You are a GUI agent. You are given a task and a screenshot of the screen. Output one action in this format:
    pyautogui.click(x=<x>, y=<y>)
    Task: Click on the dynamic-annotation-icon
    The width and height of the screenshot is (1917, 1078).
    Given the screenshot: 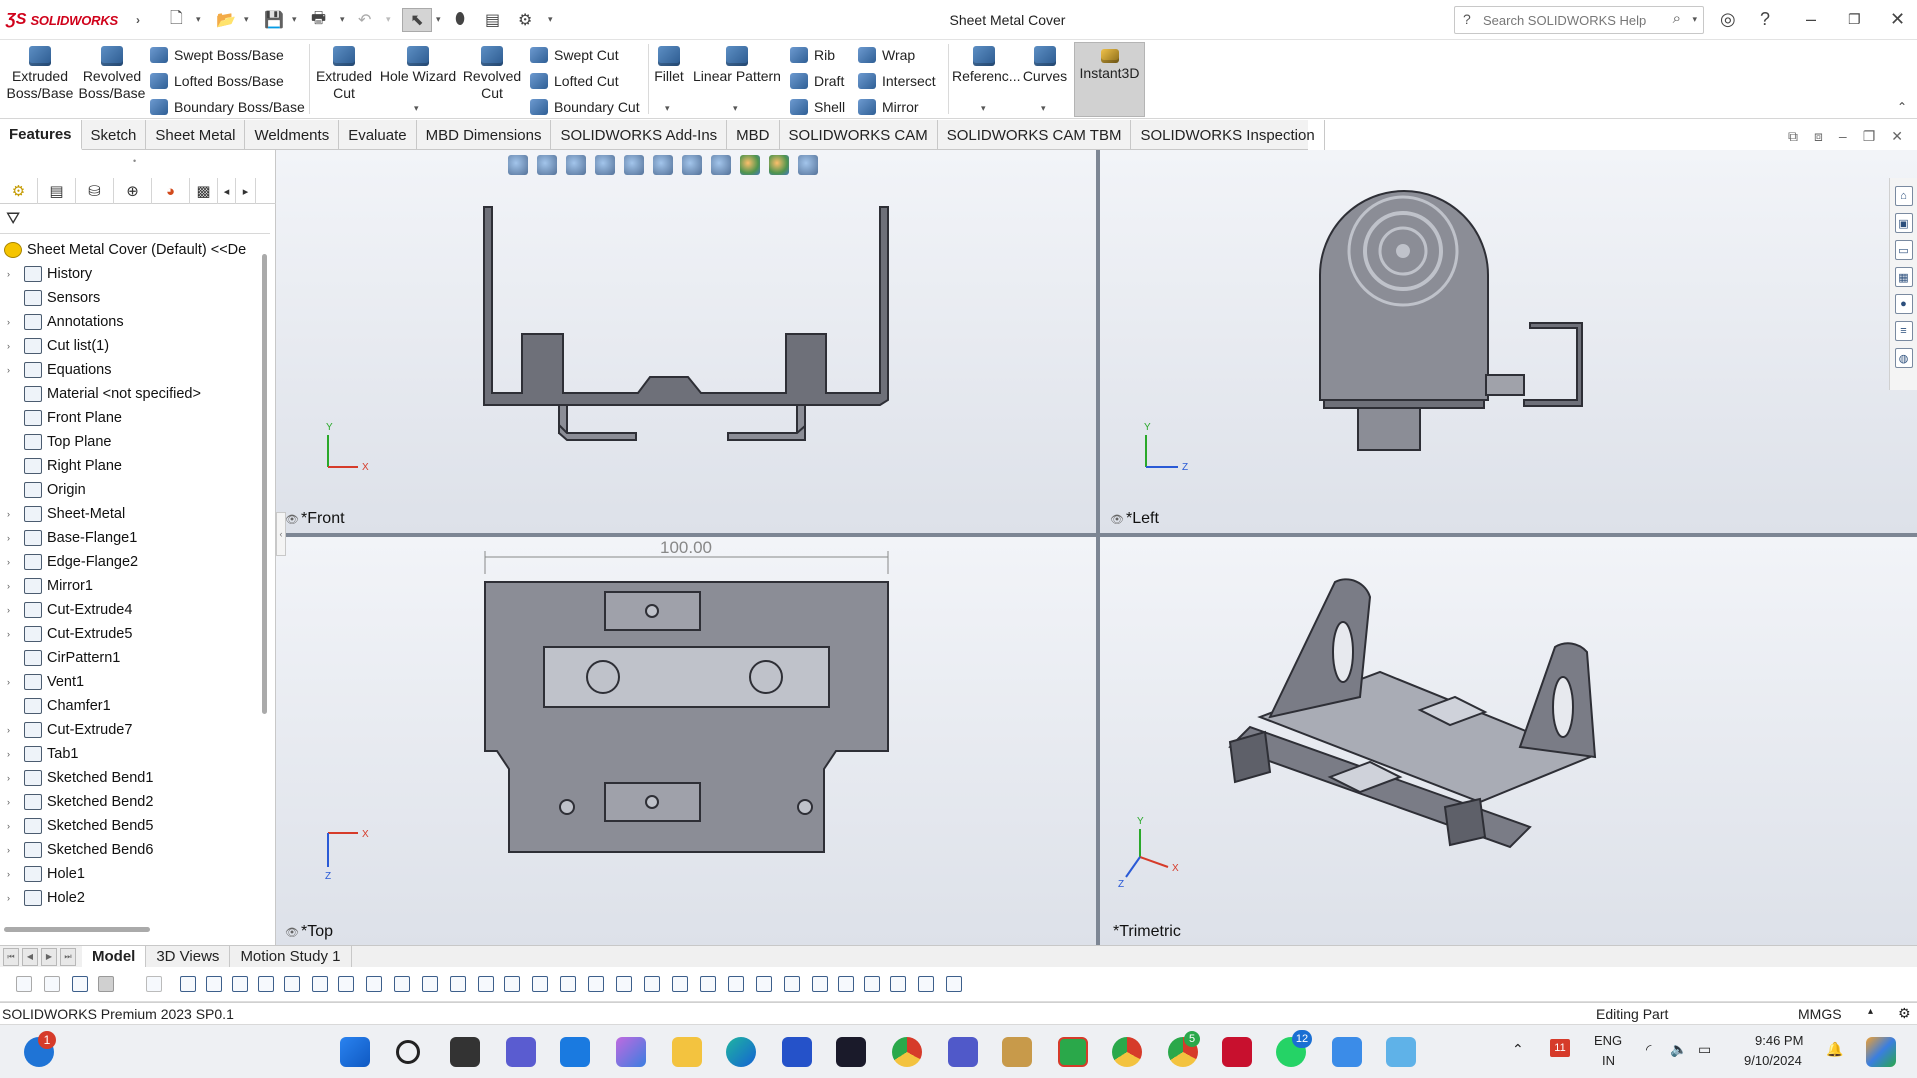 What is the action you would take?
    pyautogui.click(x=634, y=165)
    